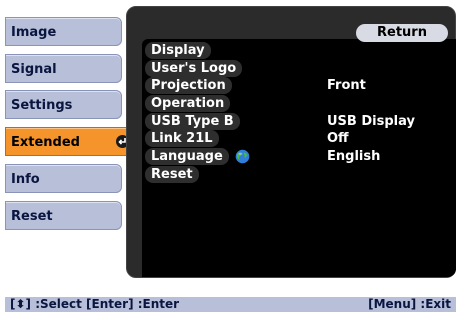 The width and height of the screenshot is (461, 313). Describe the element at coordinates (194, 68) in the screenshot. I see `item-label: User's Logo` at that location.